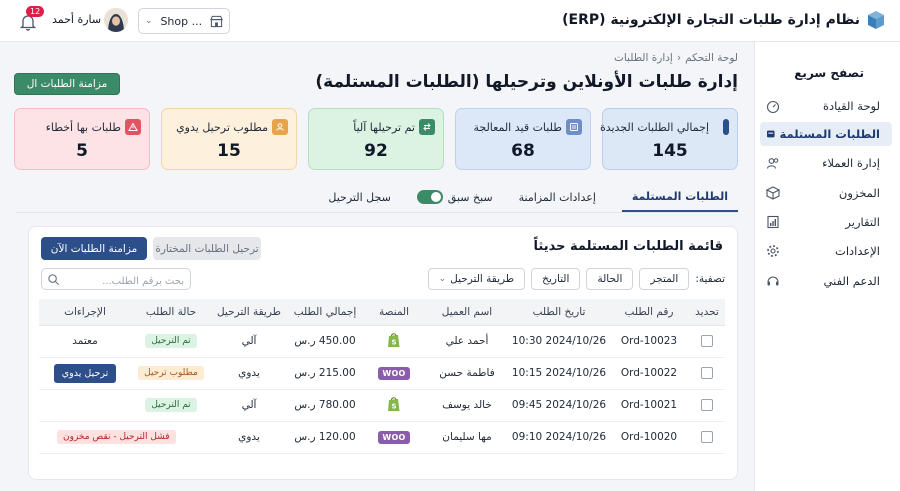 The height and width of the screenshot is (491, 900). Describe the element at coordinates (649, 373) in the screenshot. I see `order-no: Ord-10022` at that location.